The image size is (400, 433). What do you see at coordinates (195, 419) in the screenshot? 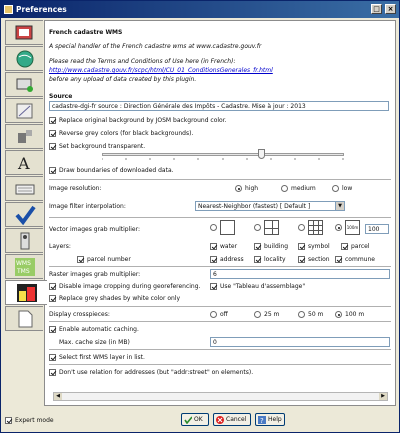
I see `ok-button: OK` at bounding box center [195, 419].